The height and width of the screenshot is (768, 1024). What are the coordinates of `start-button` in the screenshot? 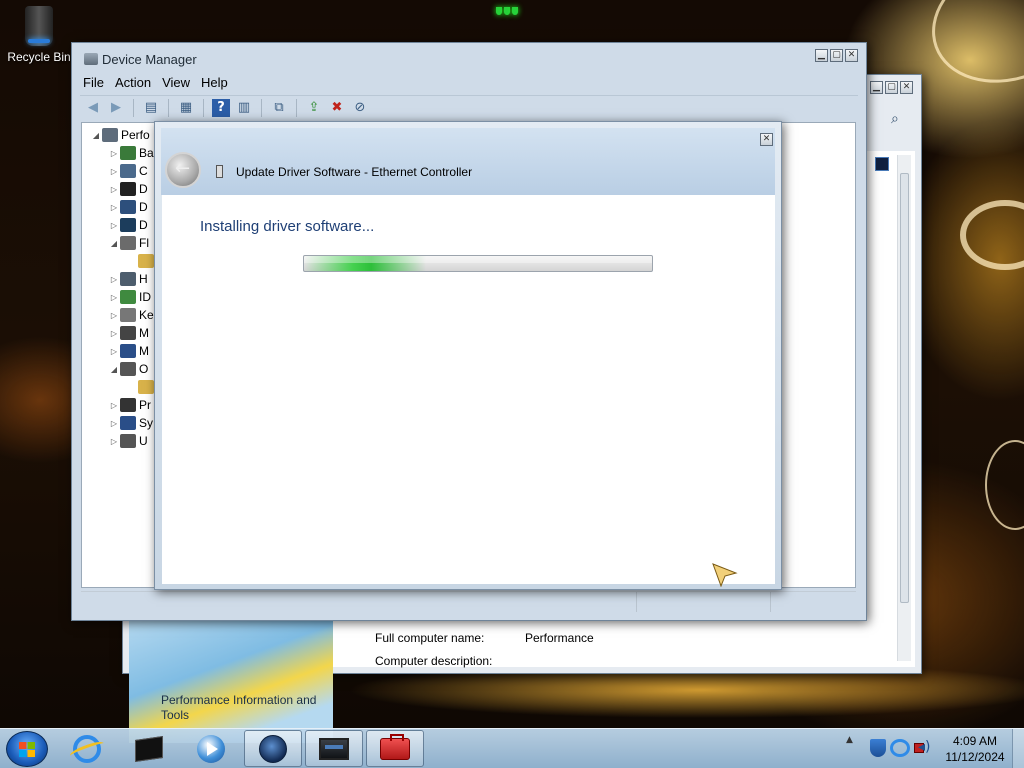 It's located at (27, 749).